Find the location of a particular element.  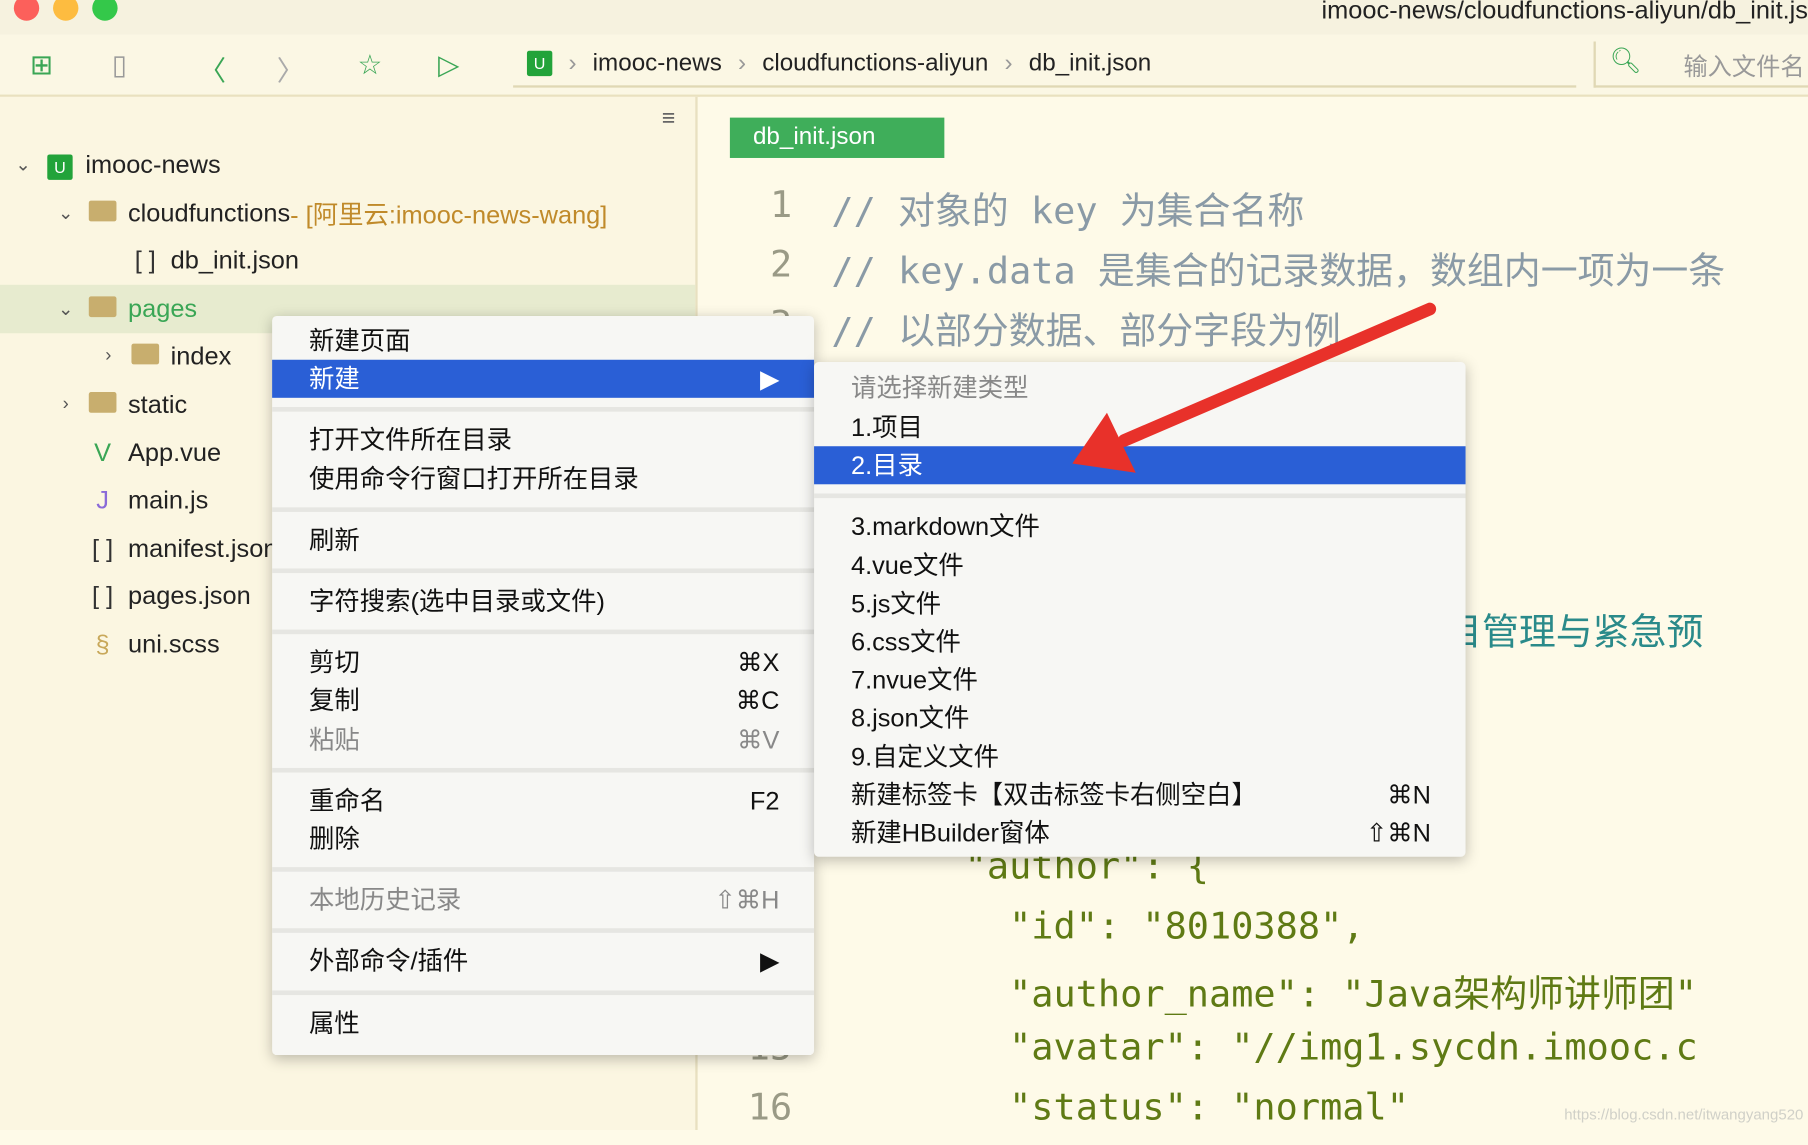

watermark: https://blog.csdn.net/itwangyang520 is located at coordinates (1684, 1114).